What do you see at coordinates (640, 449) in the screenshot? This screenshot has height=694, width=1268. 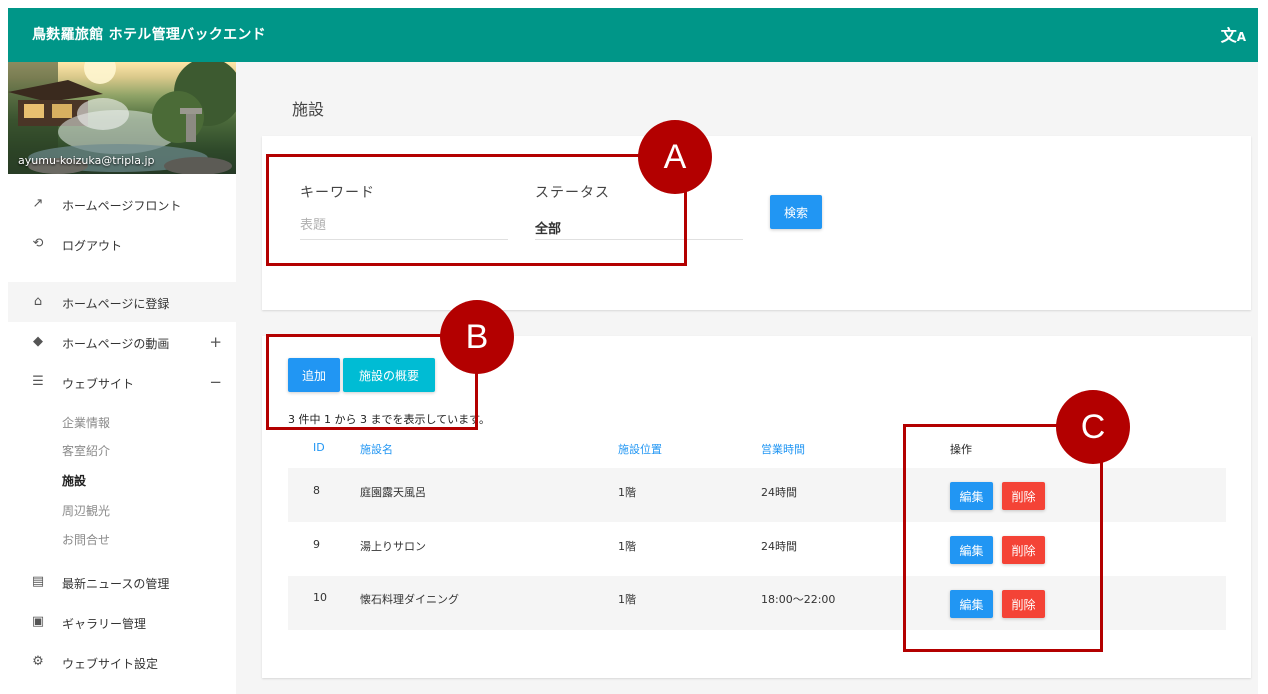 I see `column-header-location: 施設位置` at bounding box center [640, 449].